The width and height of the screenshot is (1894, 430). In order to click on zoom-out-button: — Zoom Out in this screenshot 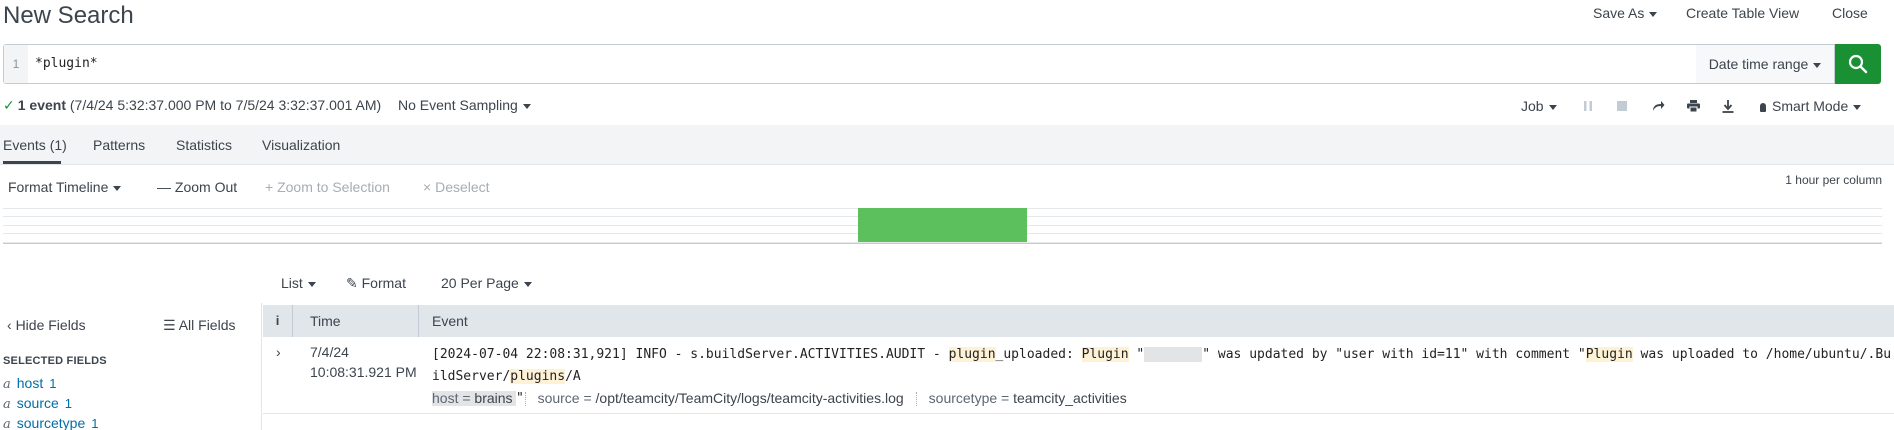, I will do `click(197, 187)`.